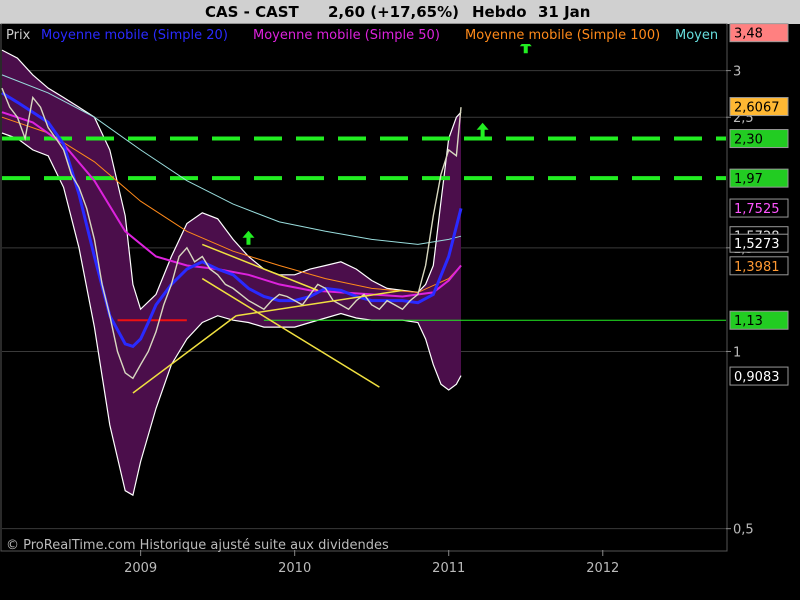 This screenshot has width=800, height=600. Describe the element at coordinates (134, 35) in the screenshot. I see `legend-item: Moyenne mobile (Simple 20)` at that location.